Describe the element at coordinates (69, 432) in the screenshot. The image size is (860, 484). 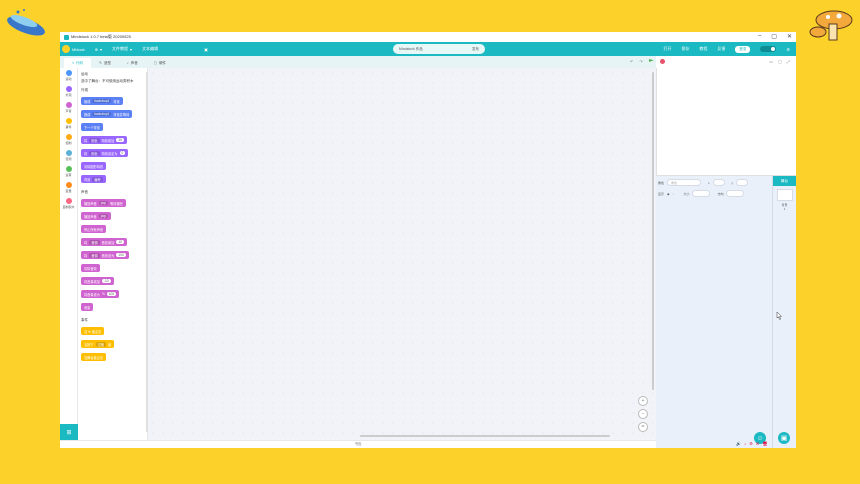
I see `extensions-button: ⊞` at that location.